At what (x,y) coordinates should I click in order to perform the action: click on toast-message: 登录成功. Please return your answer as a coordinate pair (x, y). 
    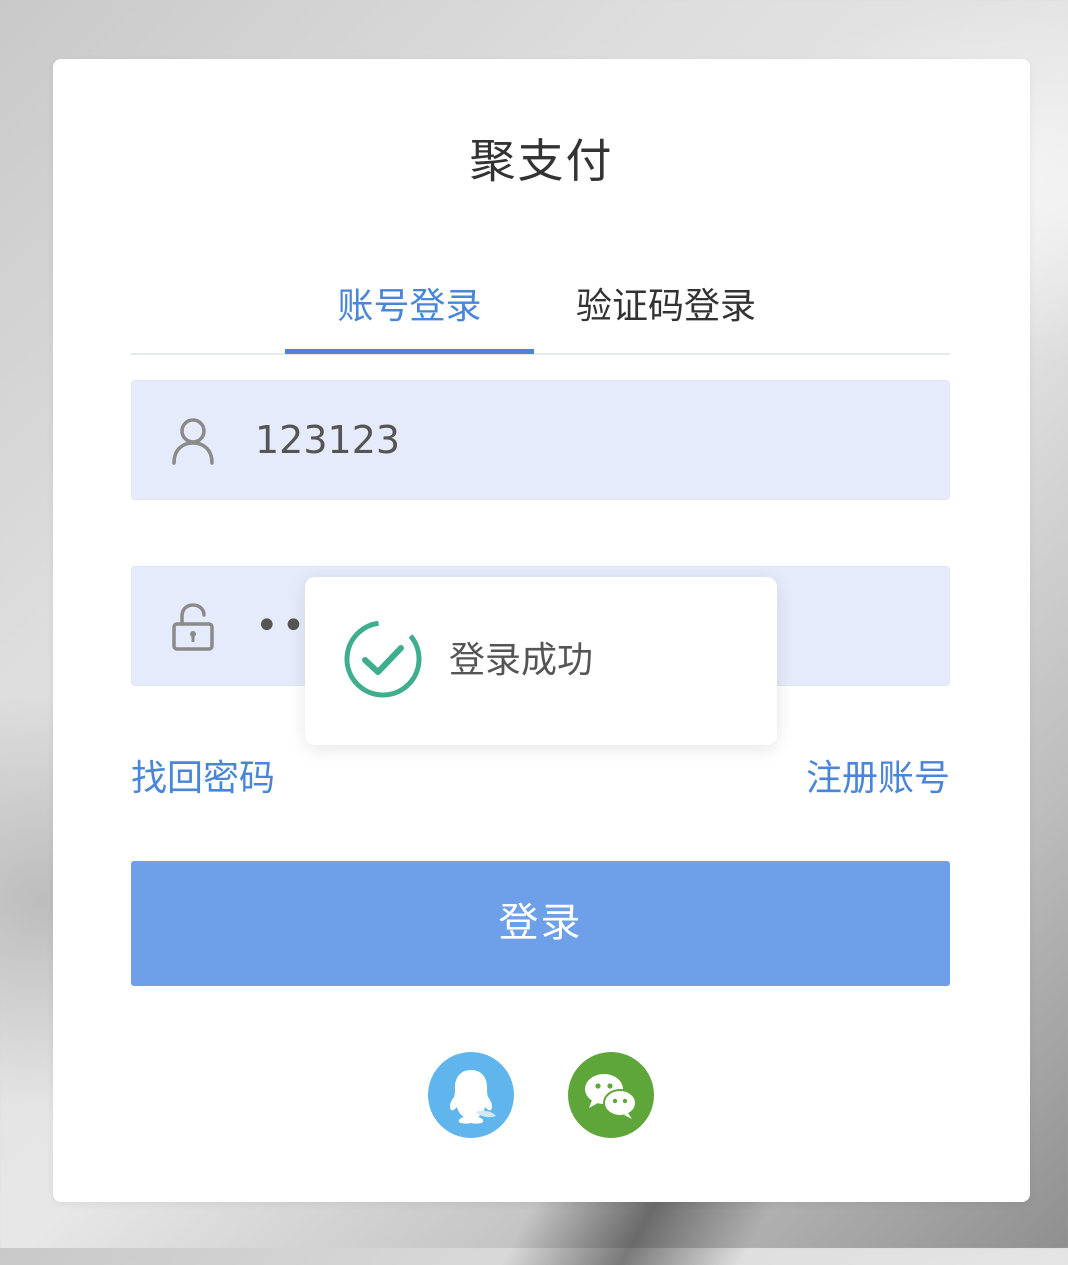
    Looking at the image, I should click on (521, 660).